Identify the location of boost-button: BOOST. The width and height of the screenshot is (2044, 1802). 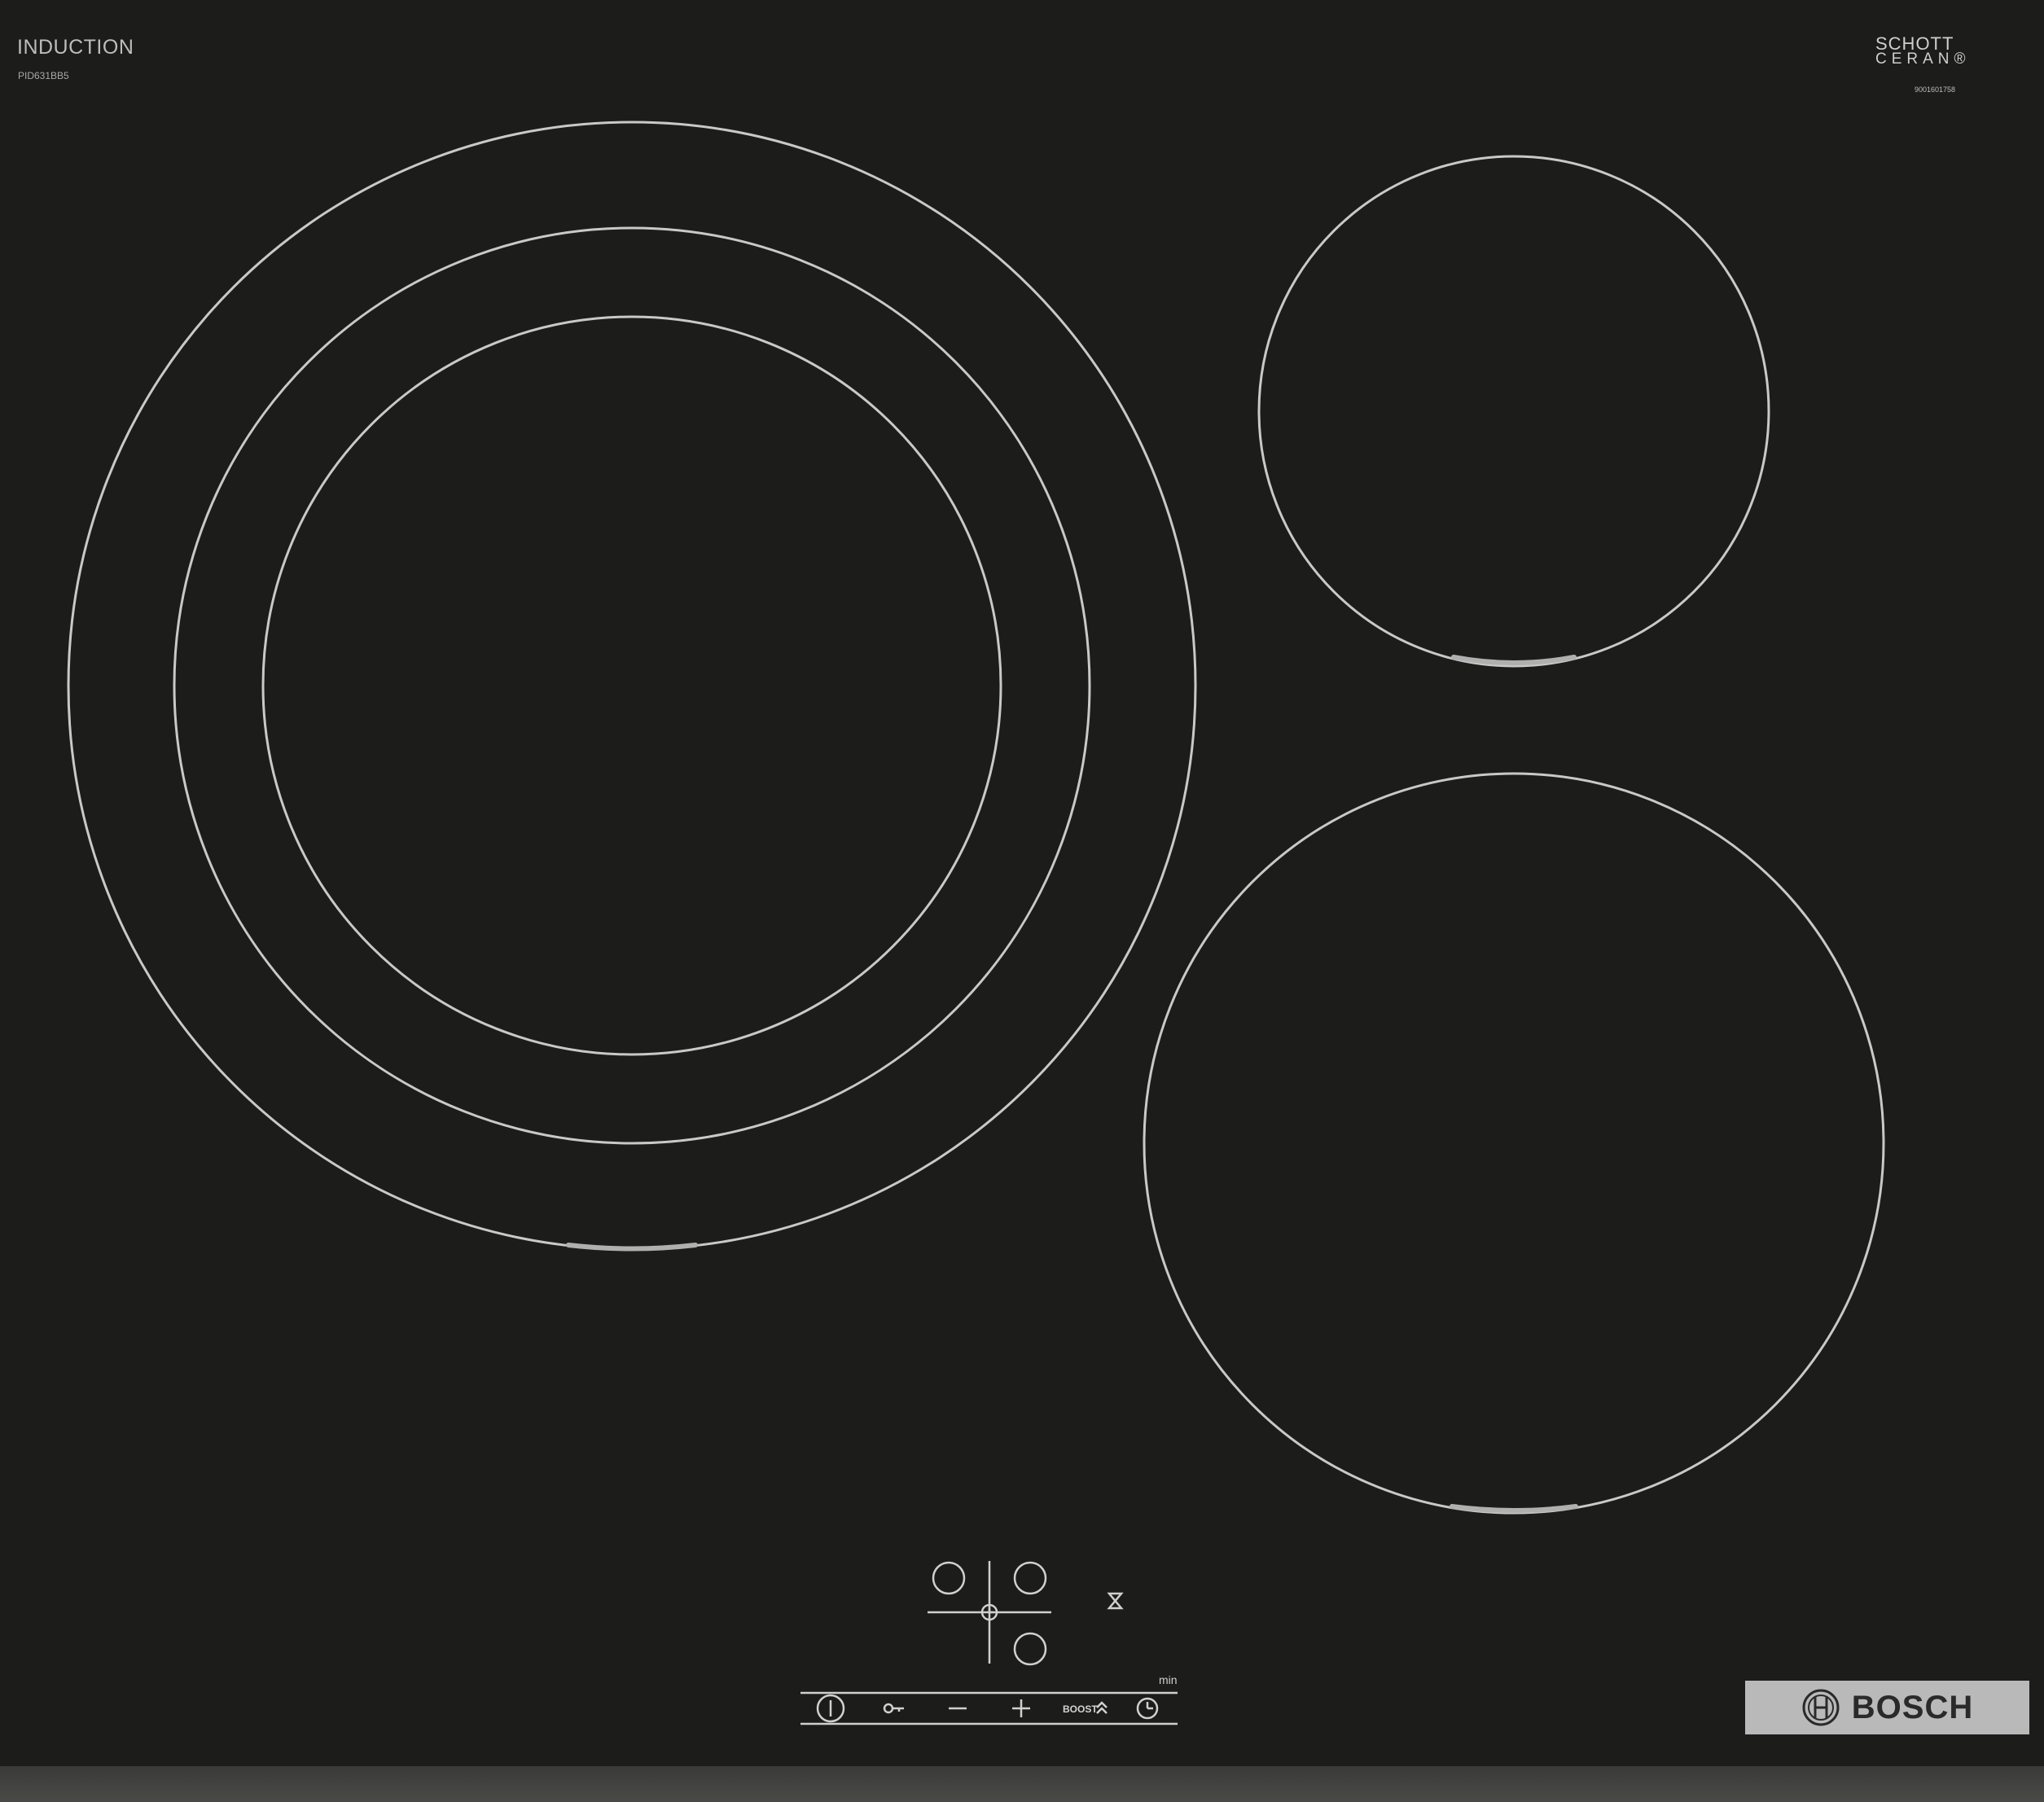
(1085, 1708).